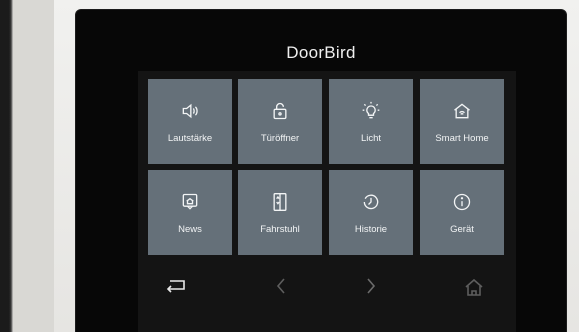 The height and width of the screenshot is (332, 579). I want to click on lock-icon, so click(280, 111).